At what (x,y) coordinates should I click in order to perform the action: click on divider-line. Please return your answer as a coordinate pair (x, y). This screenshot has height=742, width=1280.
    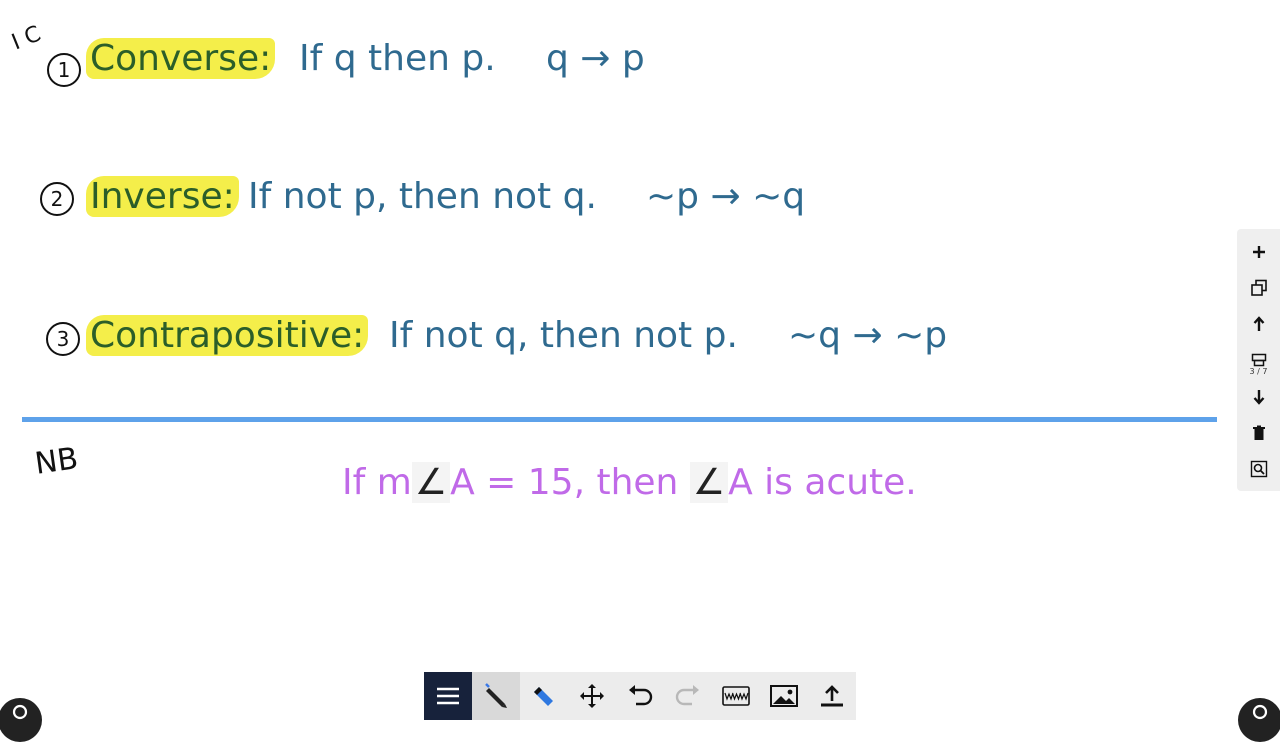
    Looking at the image, I should click on (619, 419).